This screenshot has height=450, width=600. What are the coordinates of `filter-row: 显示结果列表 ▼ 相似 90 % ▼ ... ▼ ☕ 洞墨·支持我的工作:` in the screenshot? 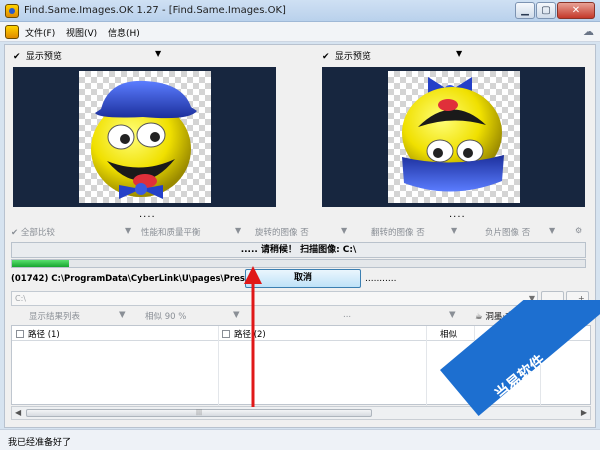 It's located at (300, 316).